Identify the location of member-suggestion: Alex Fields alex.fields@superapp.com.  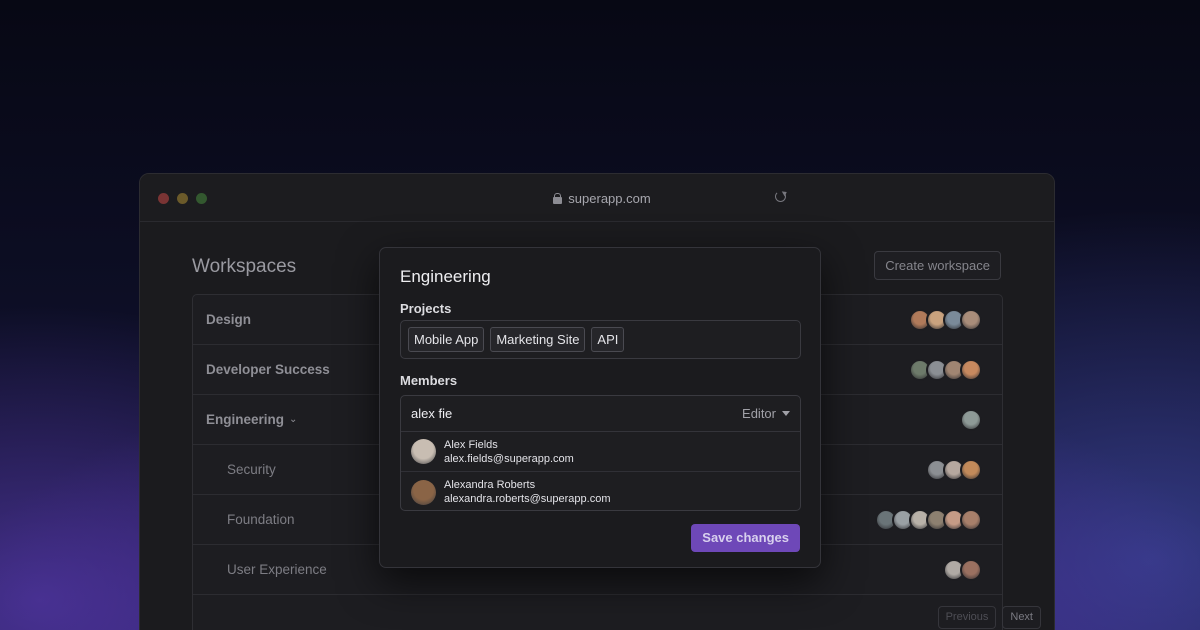
(600, 452).